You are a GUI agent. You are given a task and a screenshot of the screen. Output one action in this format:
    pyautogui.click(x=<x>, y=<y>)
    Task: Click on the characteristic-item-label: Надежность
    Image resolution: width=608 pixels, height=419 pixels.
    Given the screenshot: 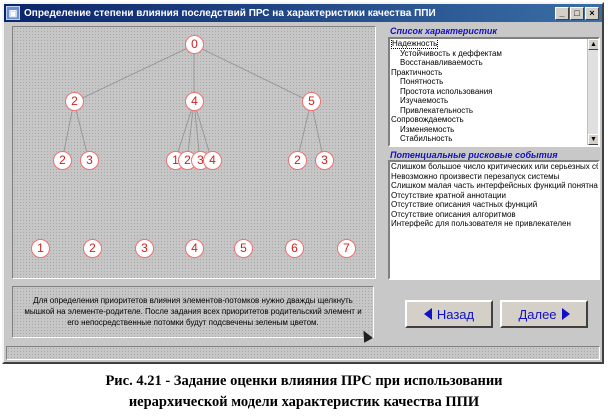 What is the action you would take?
    pyautogui.click(x=415, y=44)
    